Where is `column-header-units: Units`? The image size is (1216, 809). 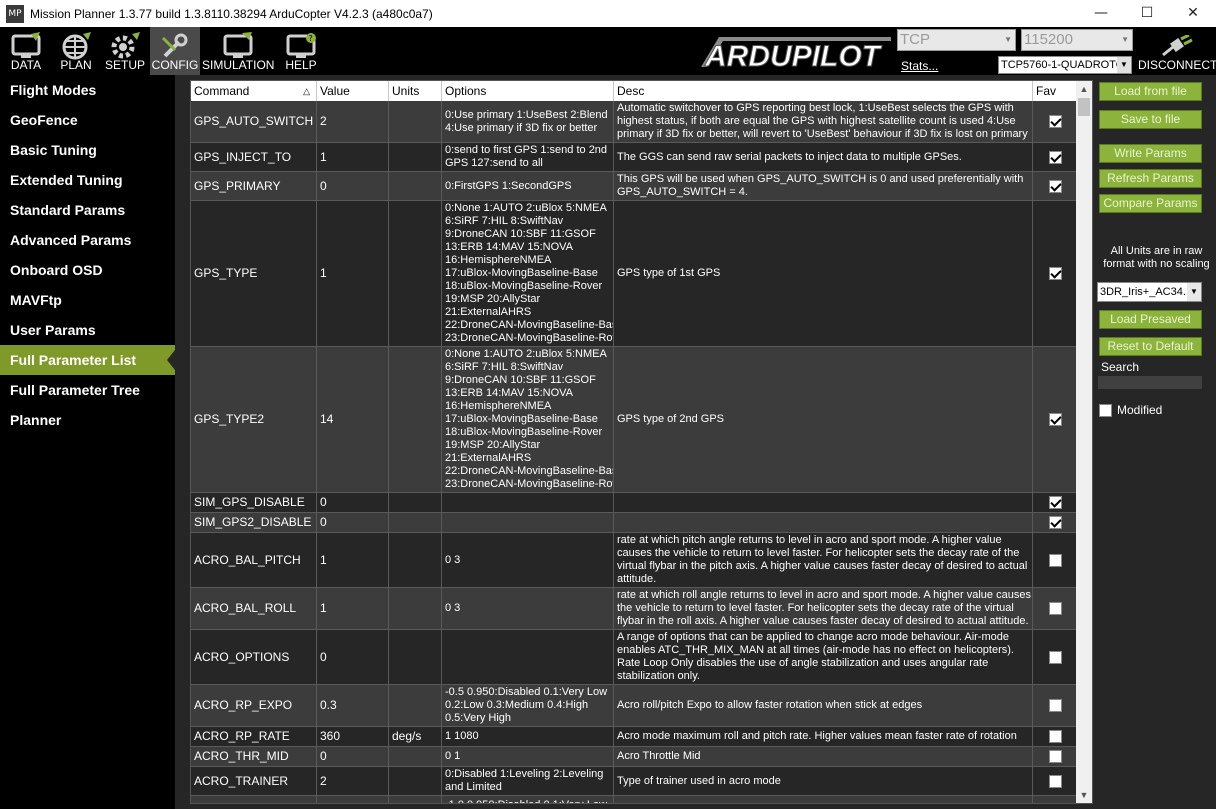
column-header-units: Units is located at coordinates (415, 91).